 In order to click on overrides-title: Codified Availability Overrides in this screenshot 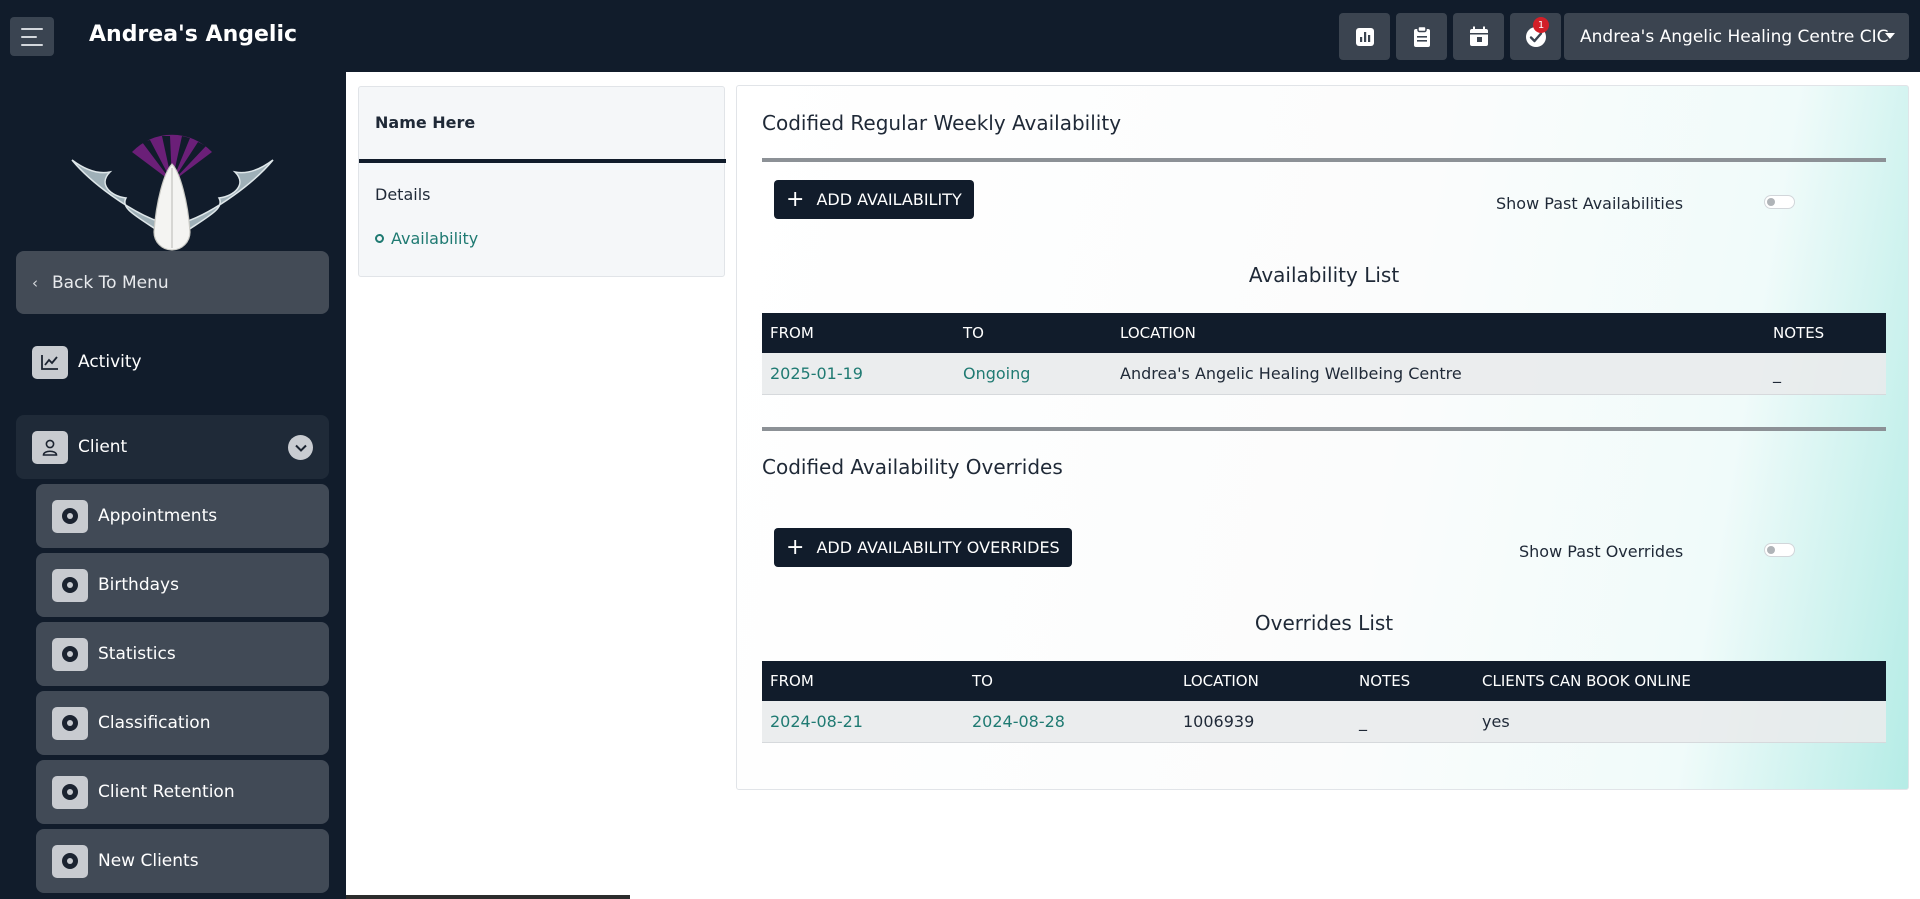, I will do `click(912, 467)`.